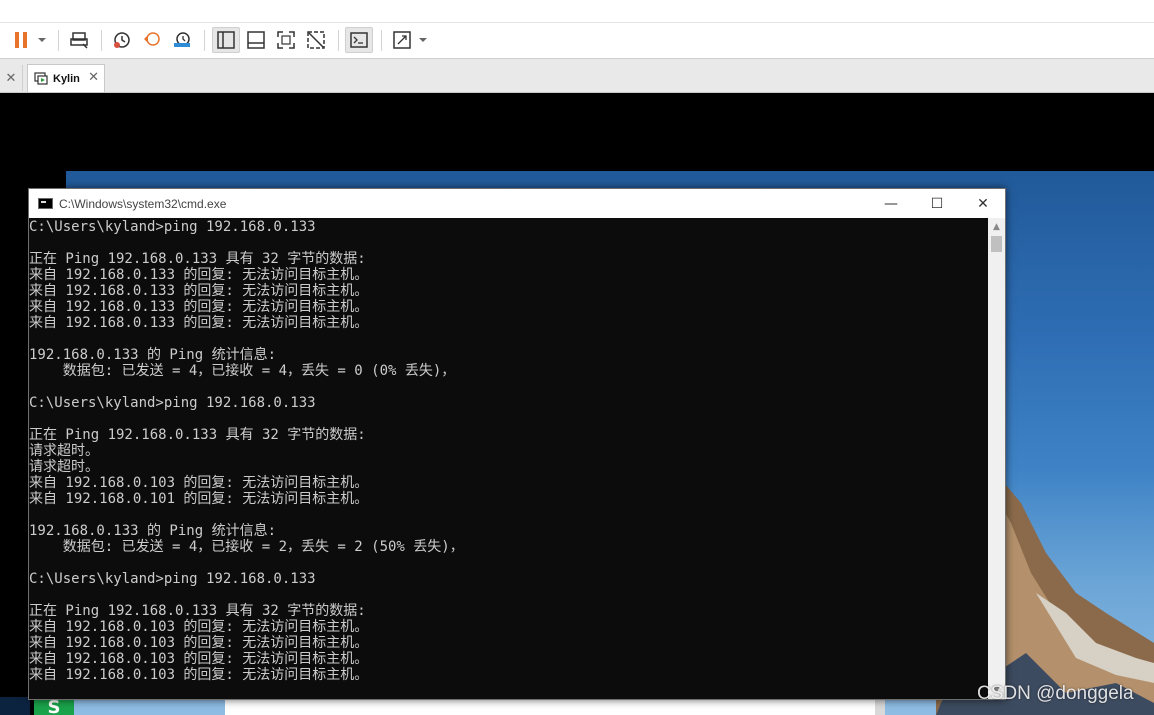  Describe the element at coordinates (937, 203) in the screenshot. I see `maximize-button: ☐` at that location.